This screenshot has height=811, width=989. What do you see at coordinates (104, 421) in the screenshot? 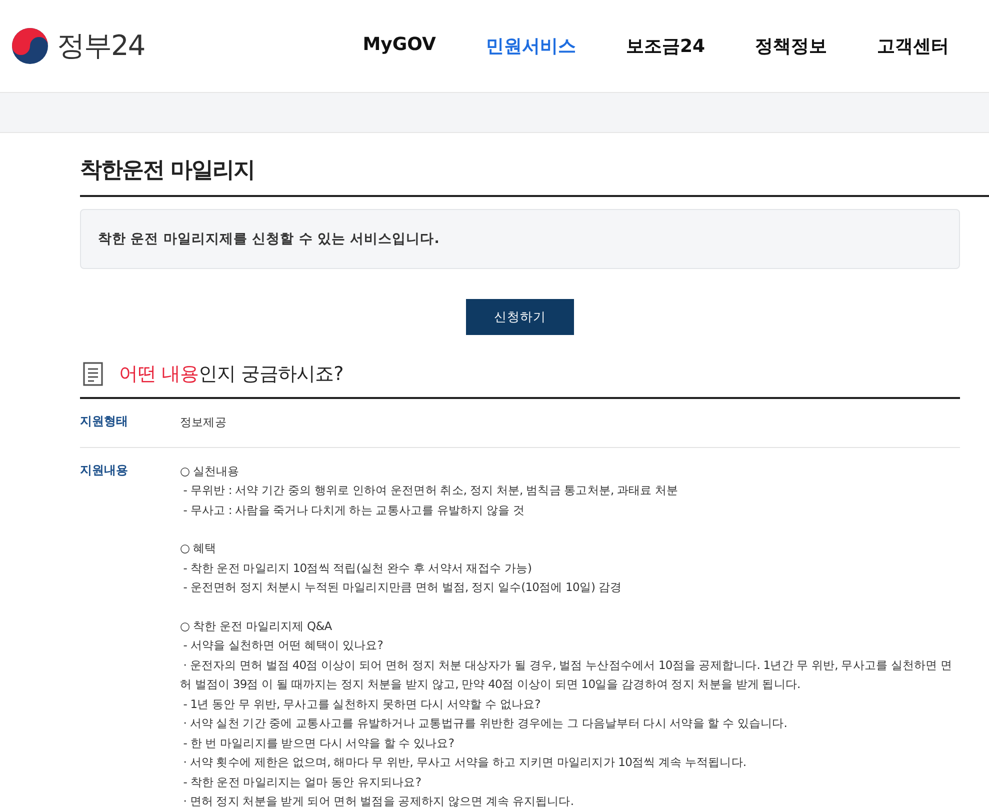
I see `row-label: 지원형태` at bounding box center [104, 421].